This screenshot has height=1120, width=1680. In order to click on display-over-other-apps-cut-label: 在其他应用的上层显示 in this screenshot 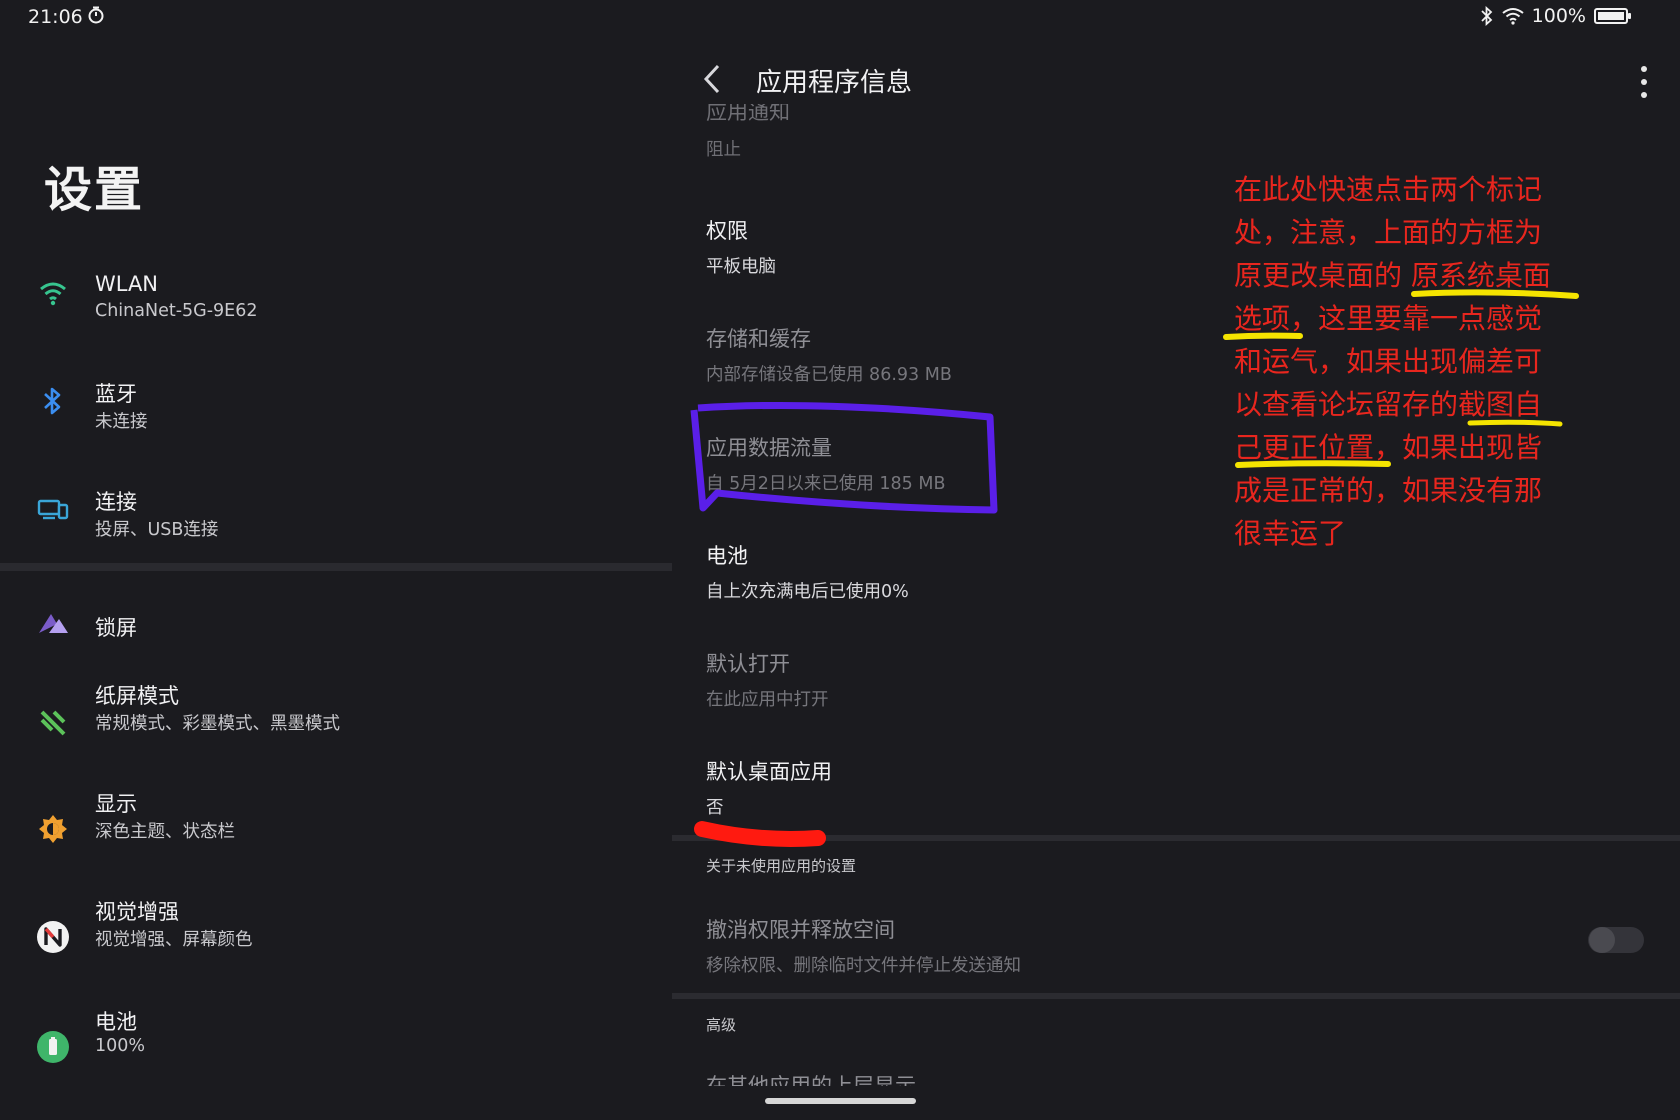, I will do `click(866, 1078)`.